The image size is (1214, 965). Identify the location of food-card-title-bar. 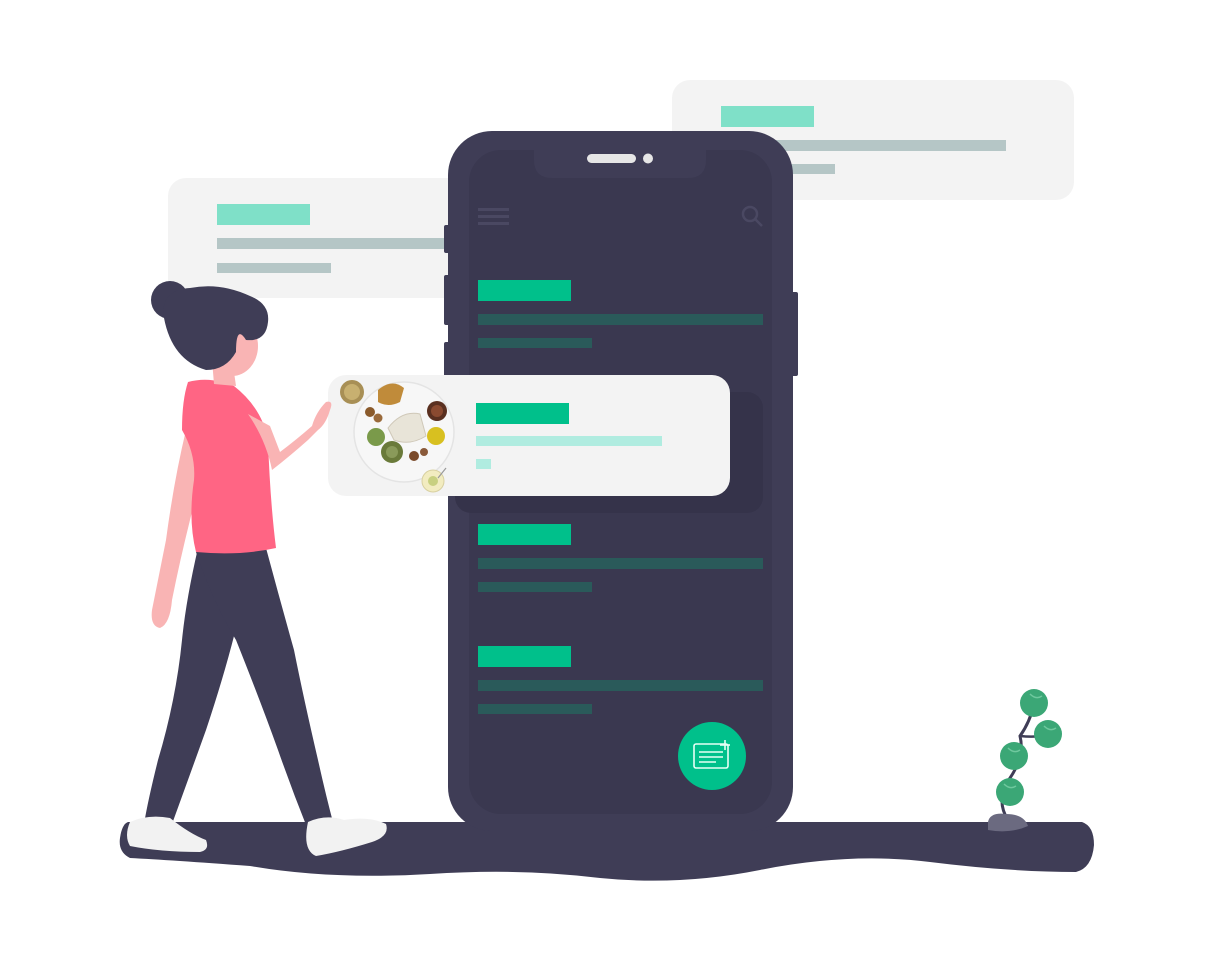
(522, 413).